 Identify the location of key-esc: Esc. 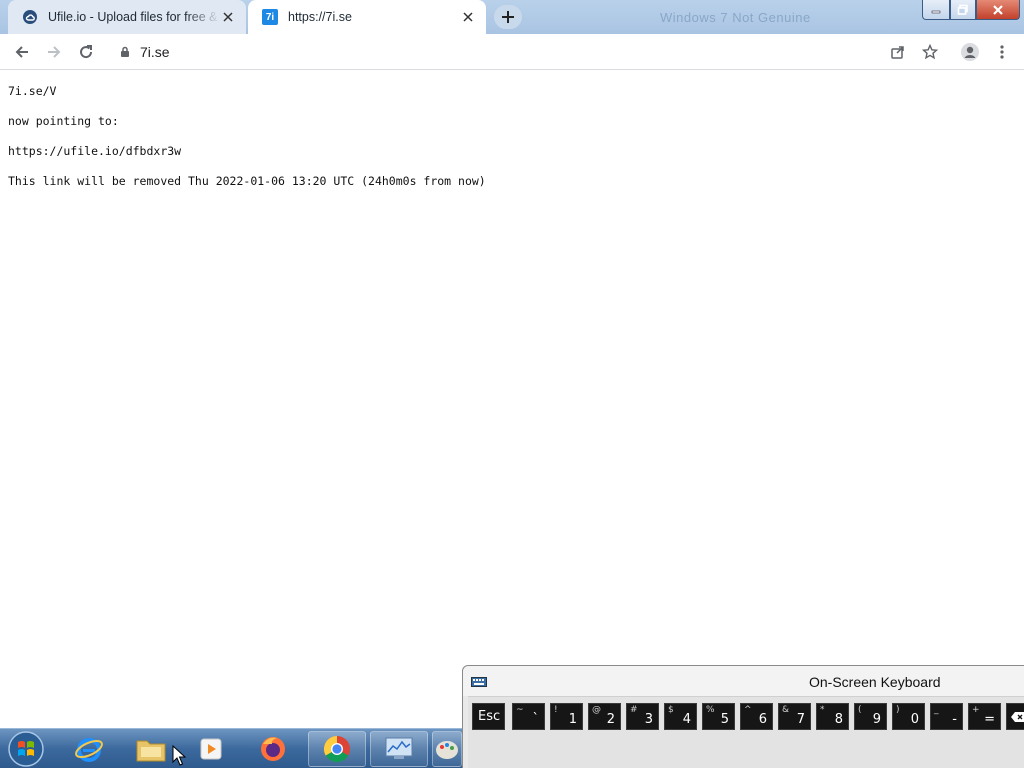
(488, 716).